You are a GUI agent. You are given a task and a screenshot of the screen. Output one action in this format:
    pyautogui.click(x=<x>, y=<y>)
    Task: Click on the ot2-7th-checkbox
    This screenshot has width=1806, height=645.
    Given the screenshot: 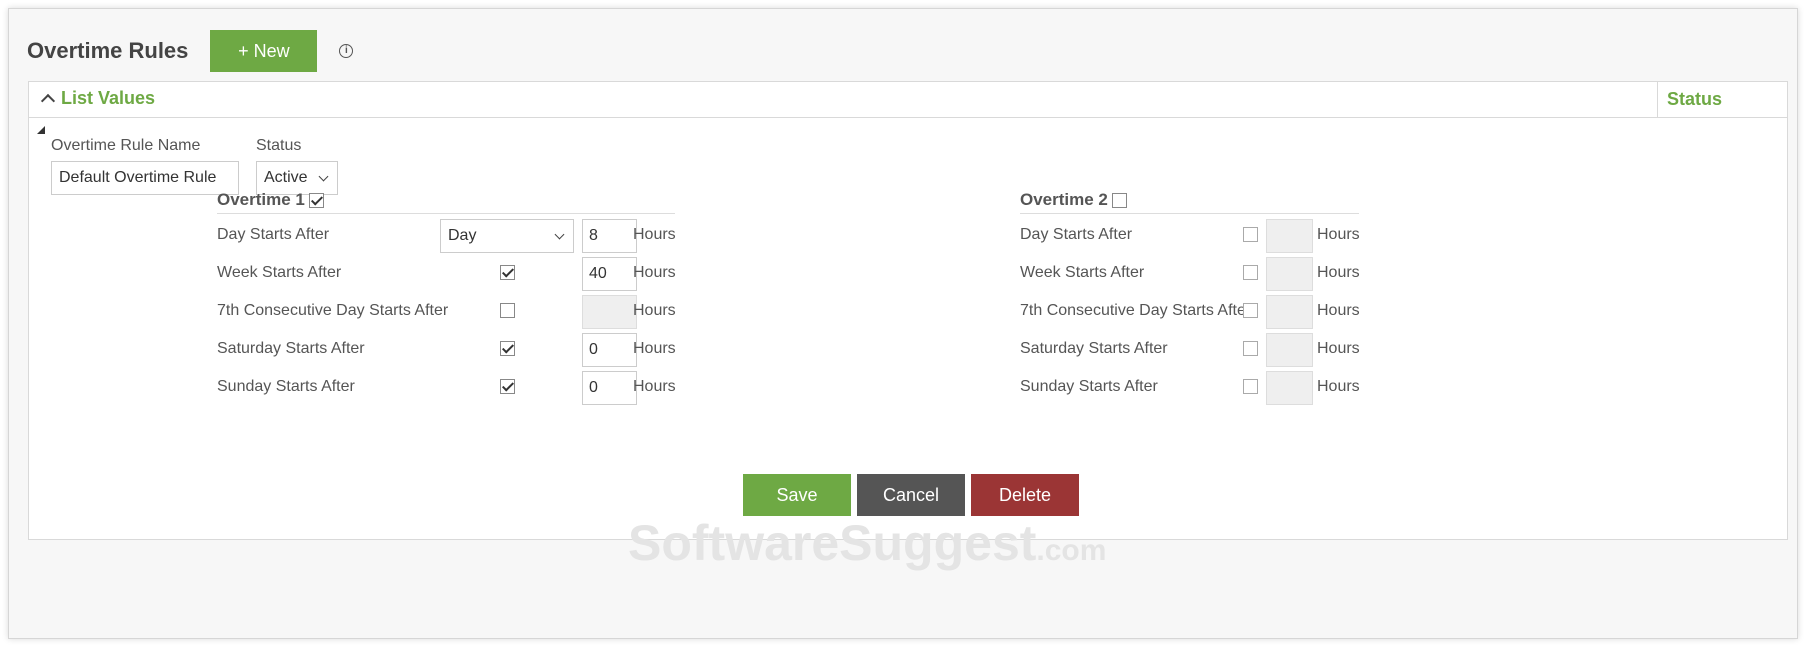 What is the action you would take?
    pyautogui.click(x=1250, y=310)
    